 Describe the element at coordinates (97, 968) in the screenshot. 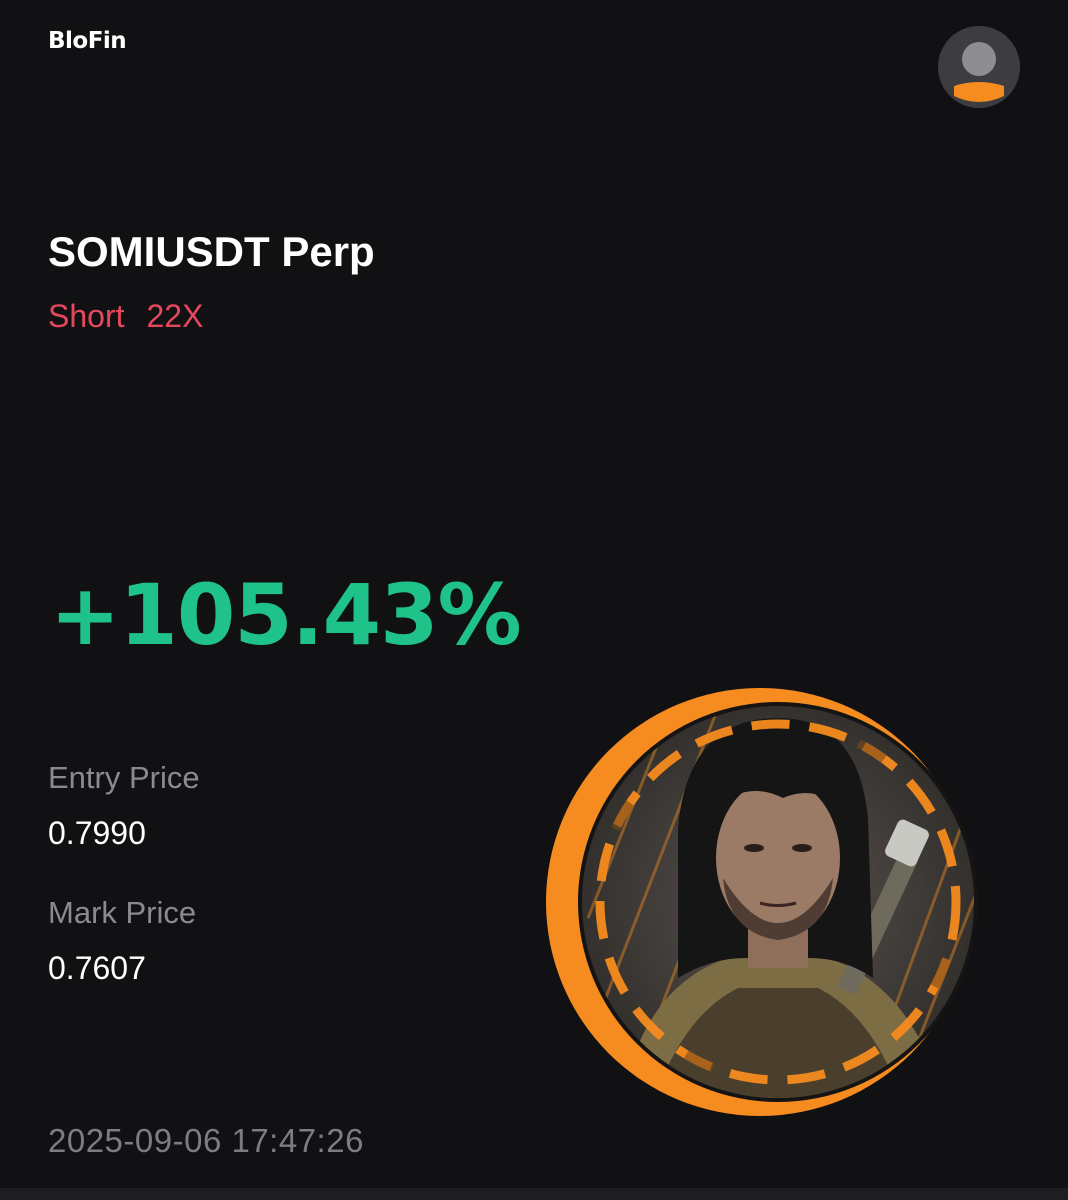

I see `mark-price-value: 0.7607` at that location.